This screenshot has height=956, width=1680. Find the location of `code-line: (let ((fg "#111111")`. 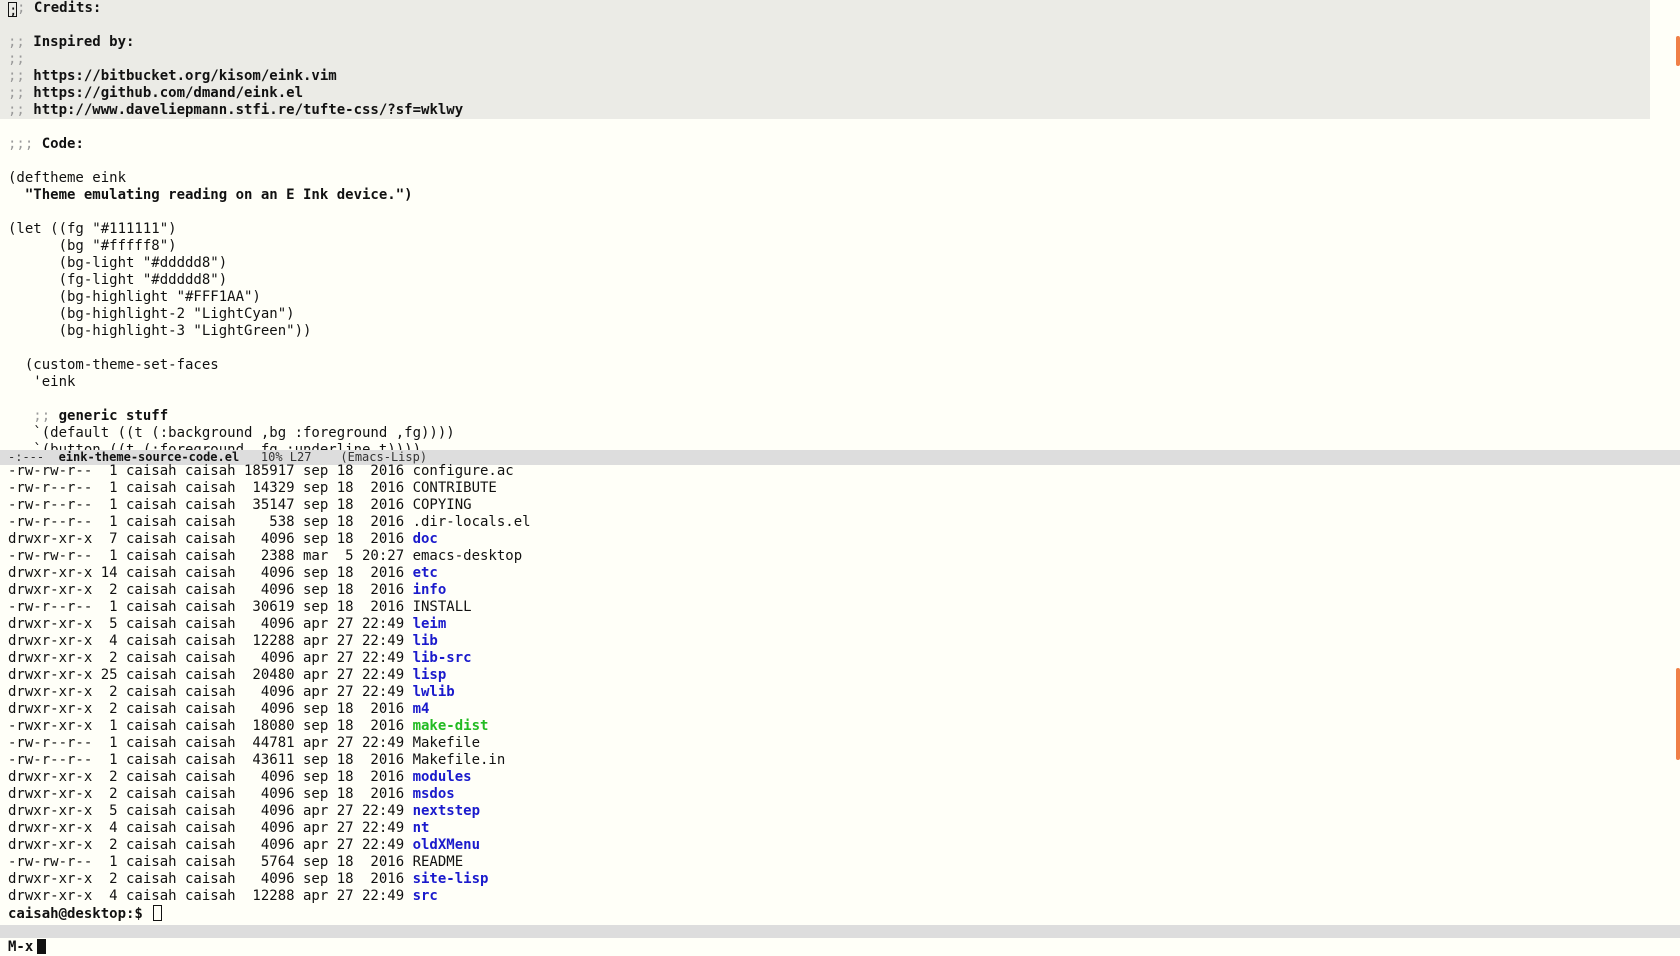

code-line: (let ((fg "#111111") is located at coordinates (840, 229).